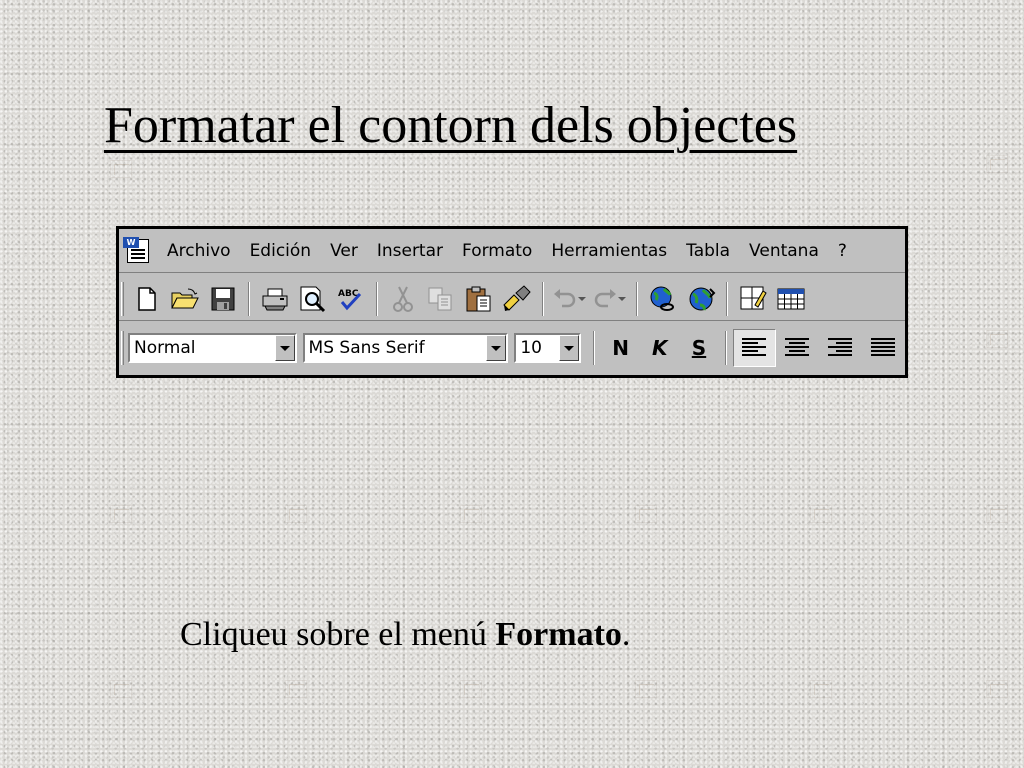 The width and height of the screenshot is (1024, 768). I want to click on insert-table-button, so click(791, 299).